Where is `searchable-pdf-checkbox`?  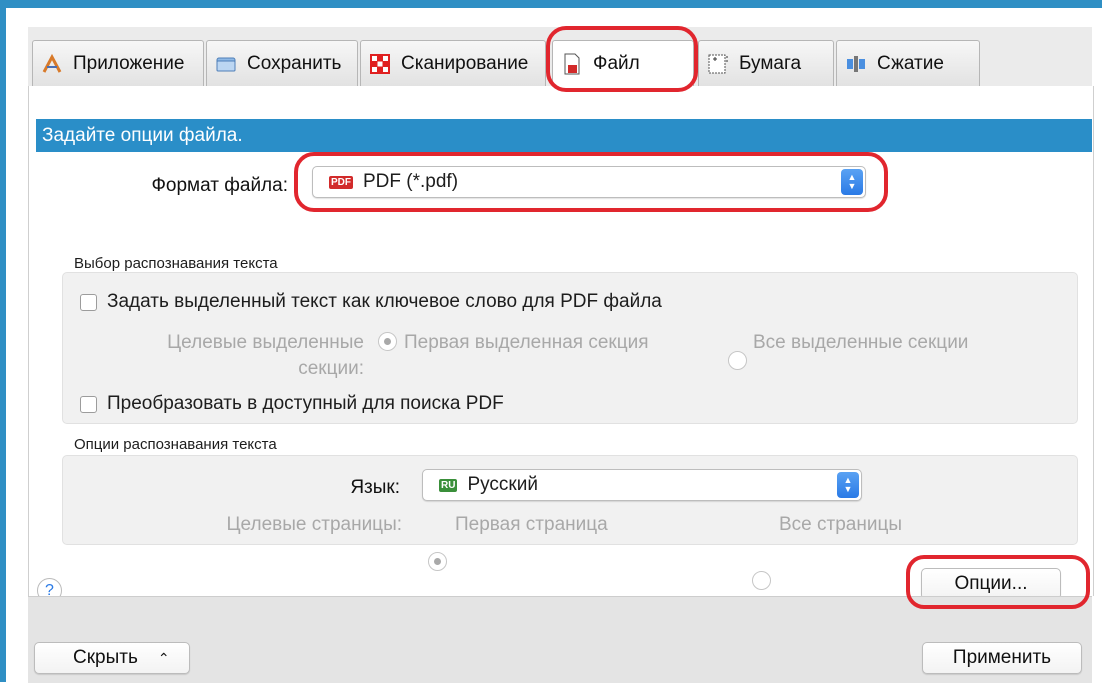 searchable-pdf-checkbox is located at coordinates (88, 404).